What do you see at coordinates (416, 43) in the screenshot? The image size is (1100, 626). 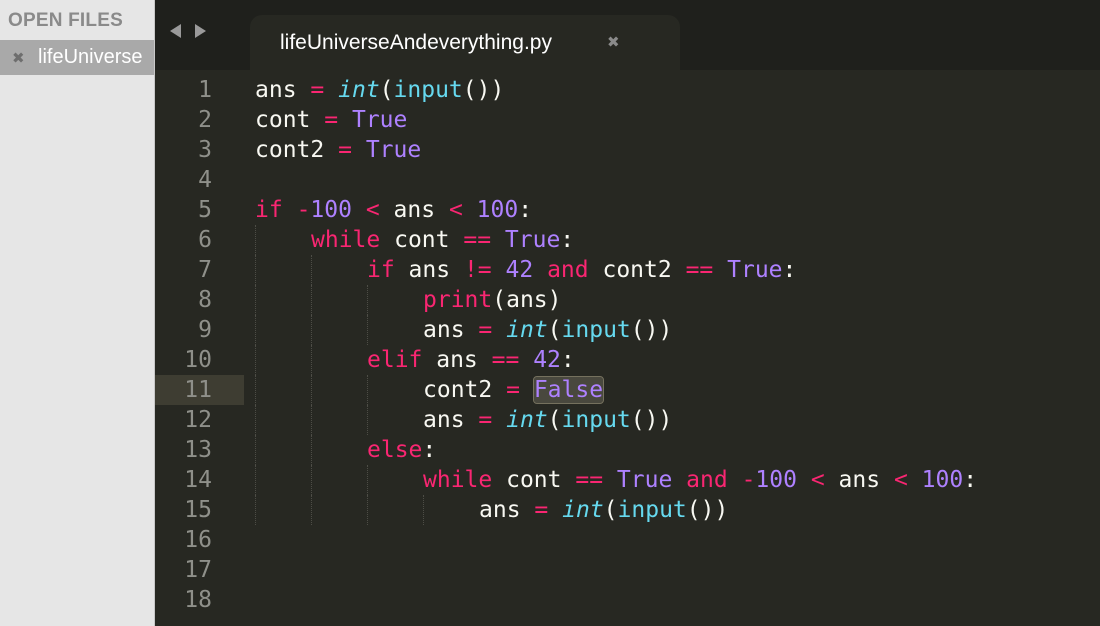 I see `tab-title: lifeUniverseAndeverything.py` at bounding box center [416, 43].